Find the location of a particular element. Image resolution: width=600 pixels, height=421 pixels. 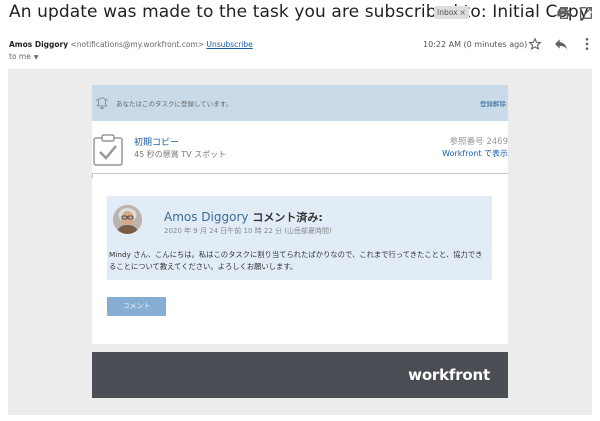

inbox-label: Inbox × is located at coordinates (451, 12).